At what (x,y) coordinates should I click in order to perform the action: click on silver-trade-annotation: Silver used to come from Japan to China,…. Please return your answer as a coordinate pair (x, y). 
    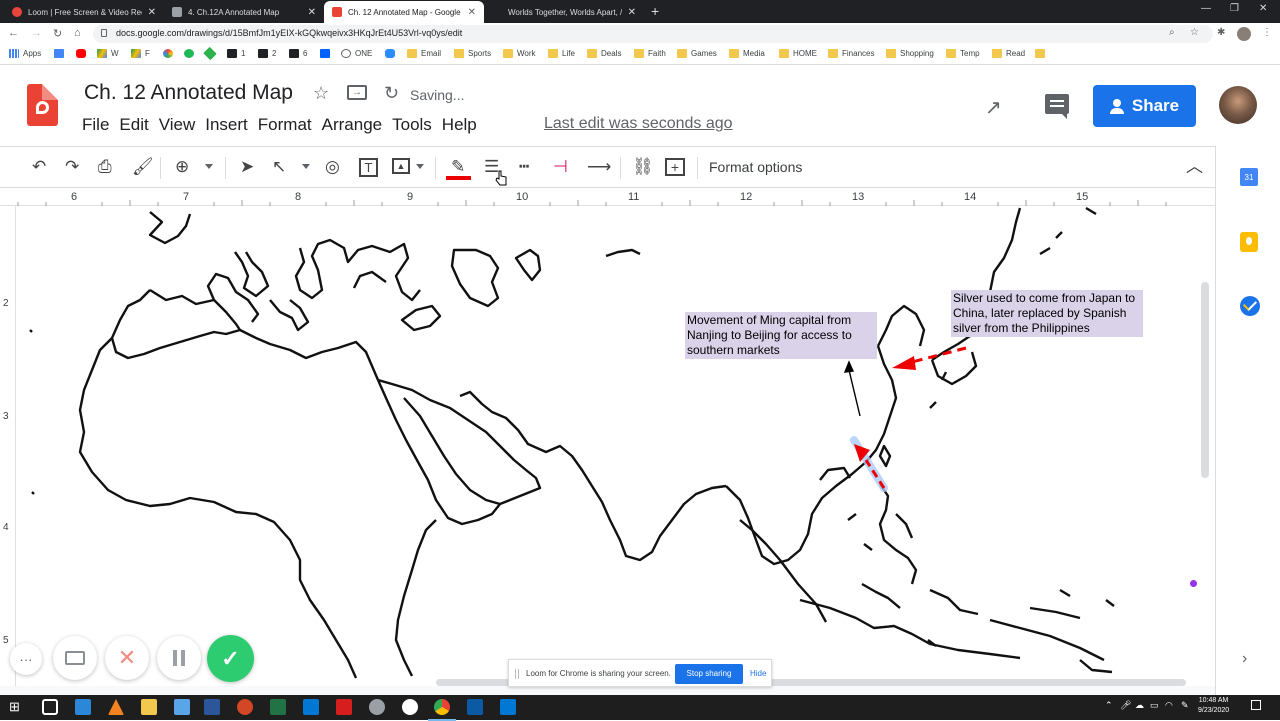
    Looking at the image, I should click on (1047, 313).